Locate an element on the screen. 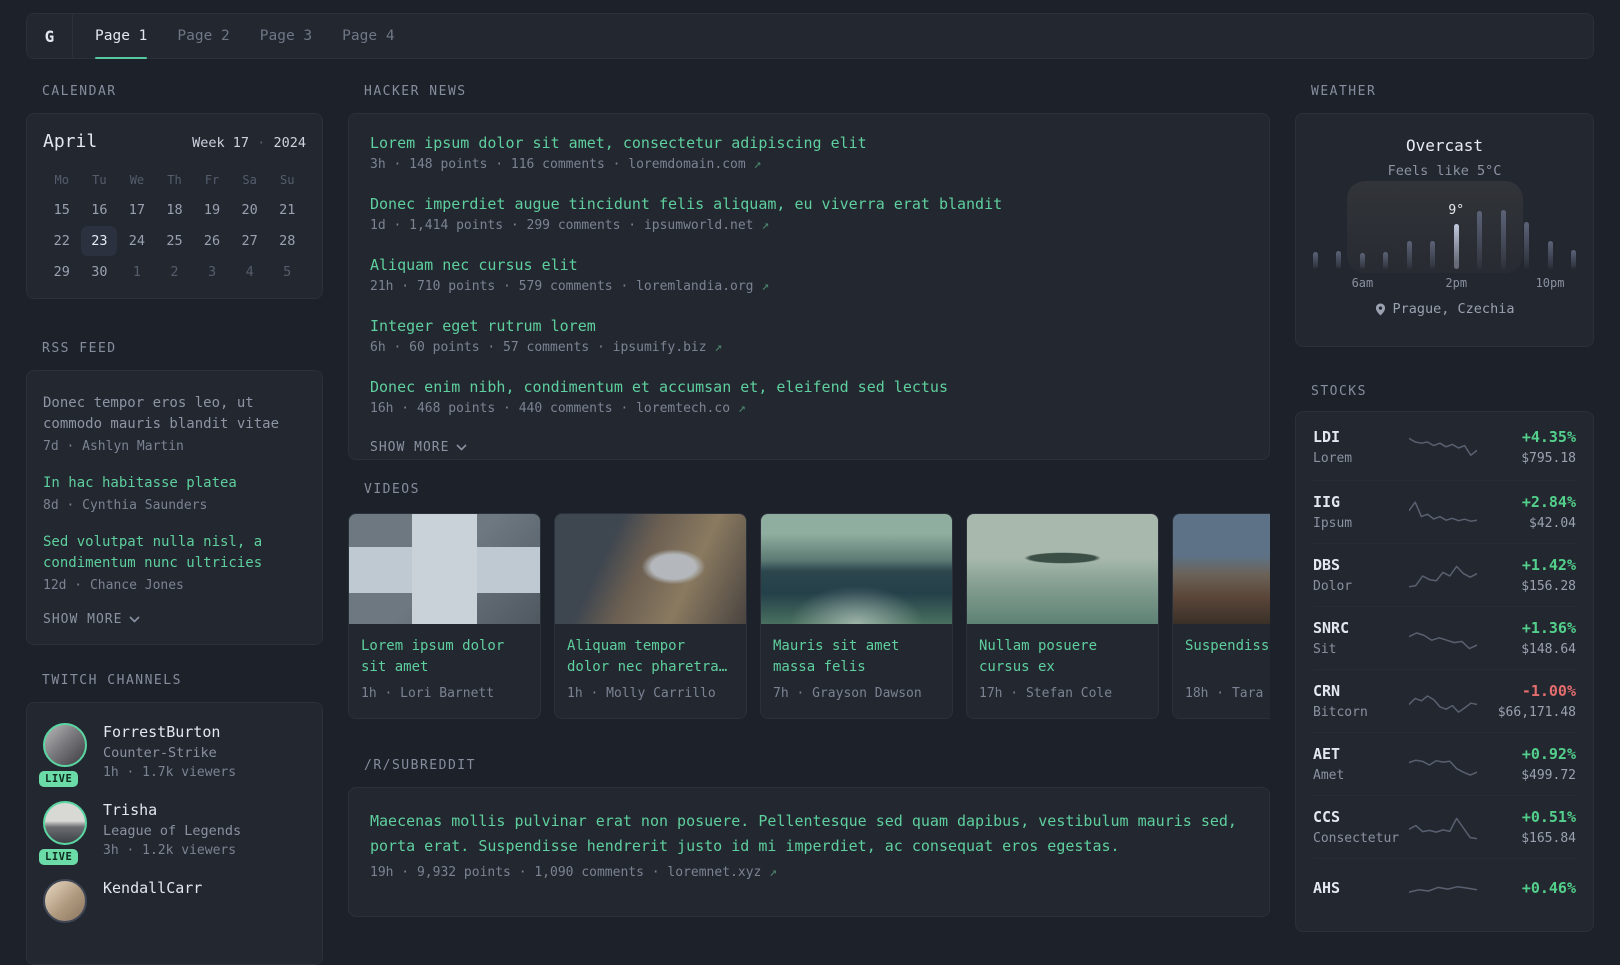  calendar-day: 17 is located at coordinates (137, 209).